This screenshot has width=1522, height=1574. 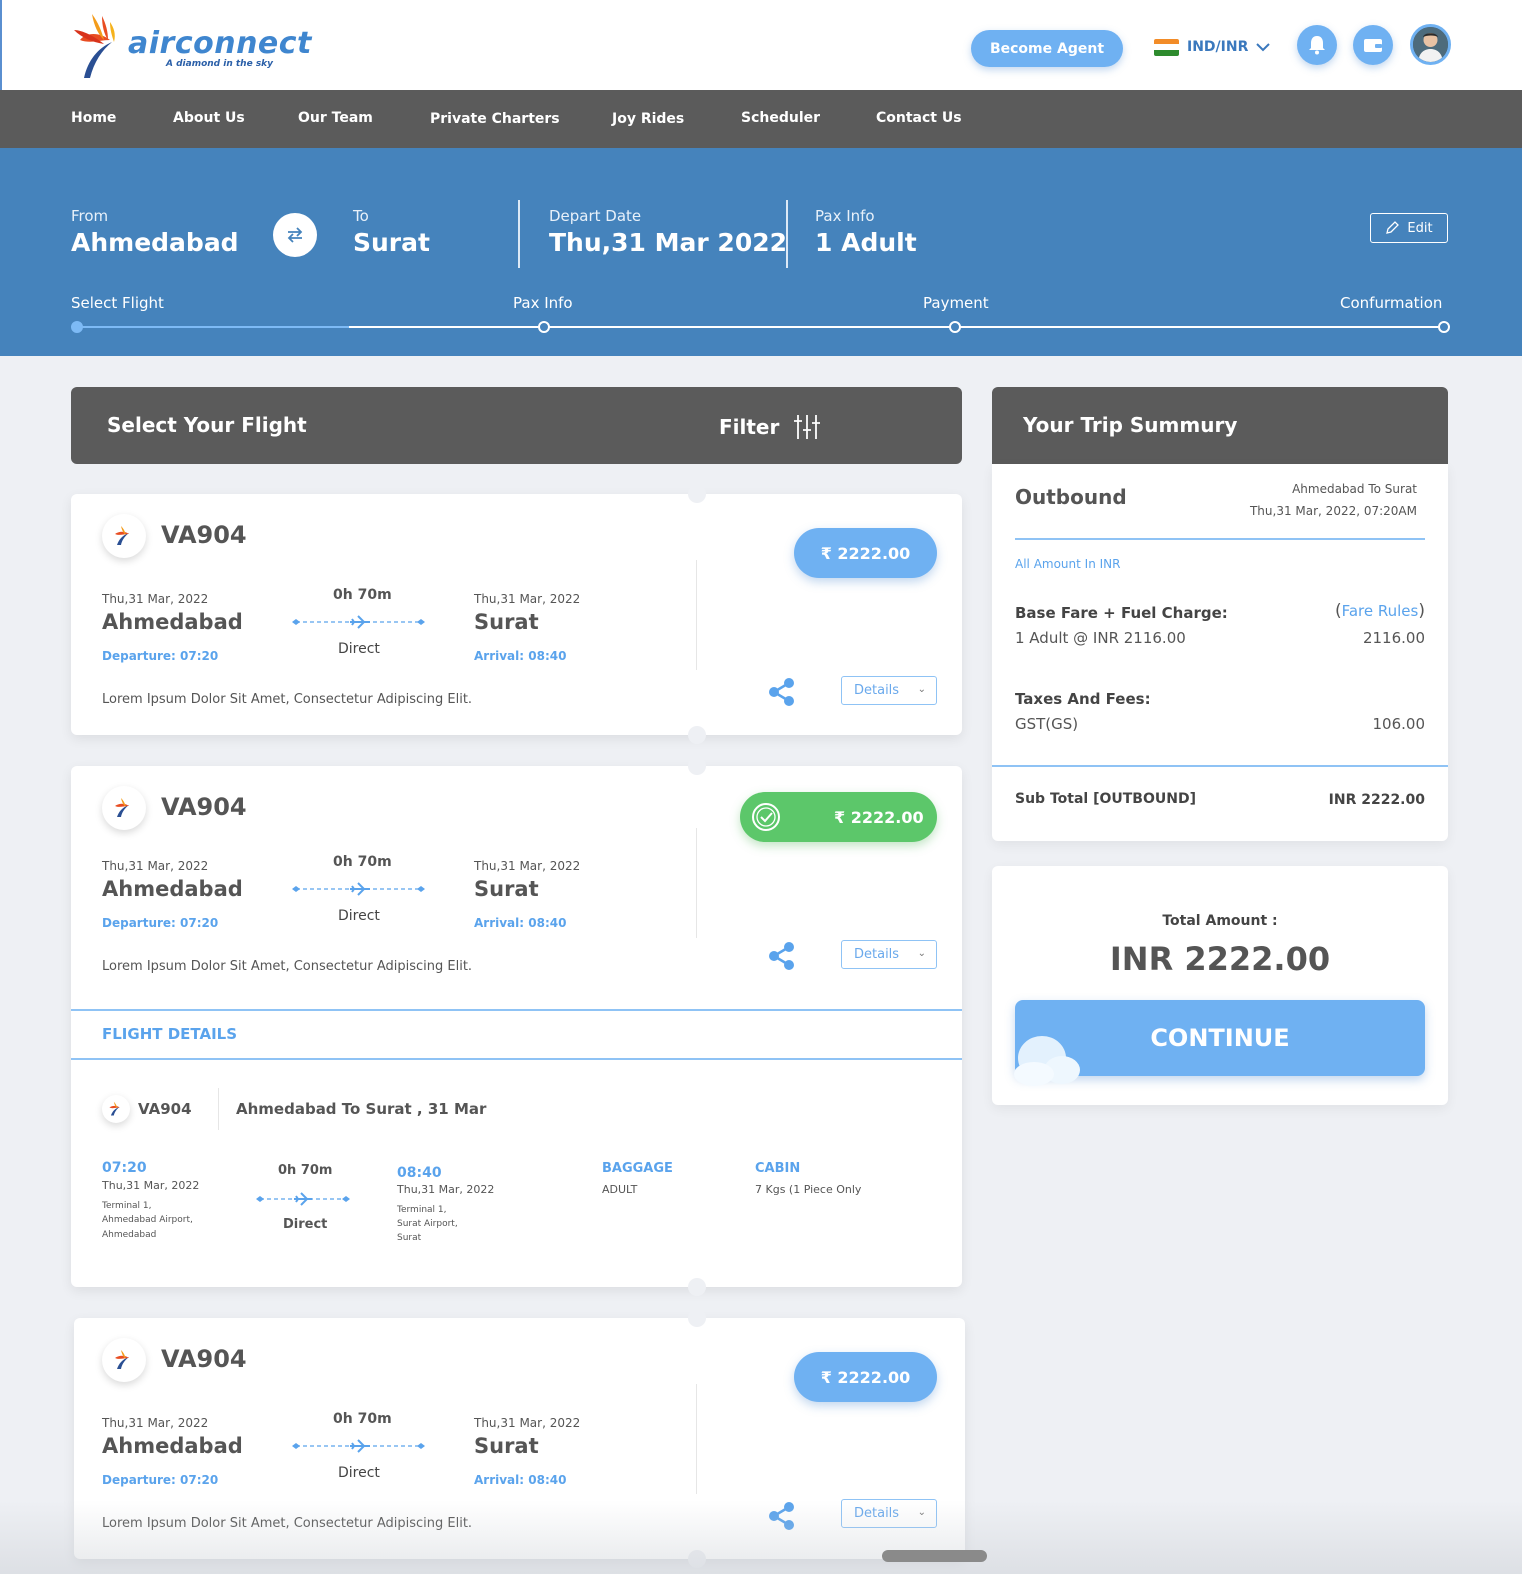 What do you see at coordinates (422, 1210) in the screenshot?
I see `detail-arrival-terminal: Terminal 1,` at bounding box center [422, 1210].